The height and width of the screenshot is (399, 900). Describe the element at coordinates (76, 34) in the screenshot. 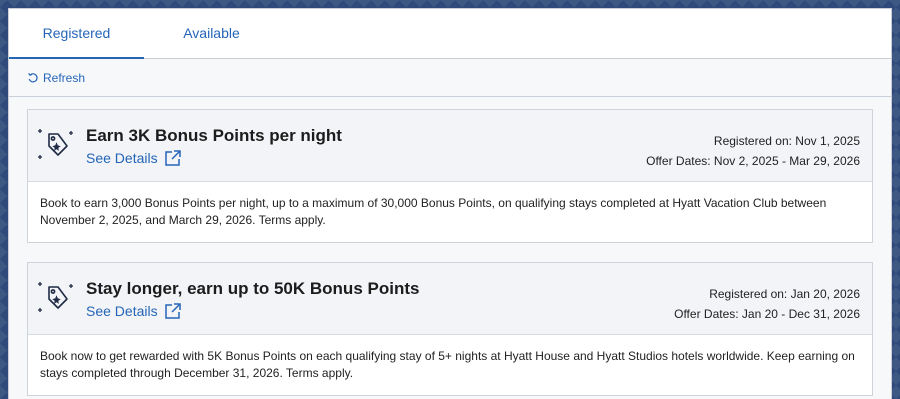

I see `tab-registered: Registered` at that location.